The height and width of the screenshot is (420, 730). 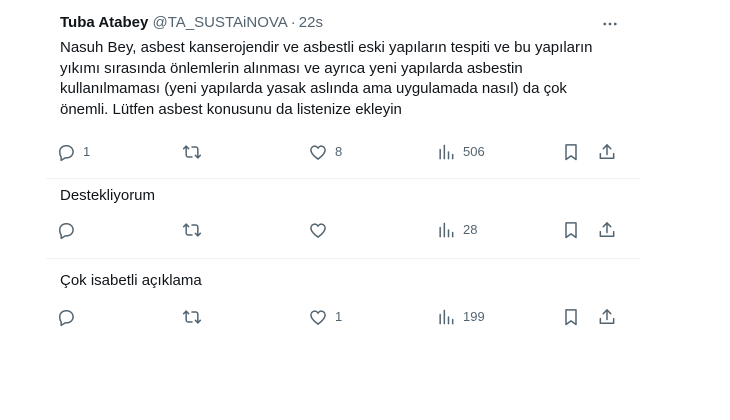 What do you see at coordinates (341, 230) in the screenshot?
I see `tweet-action-bar: 28` at bounding box center [341, 230].